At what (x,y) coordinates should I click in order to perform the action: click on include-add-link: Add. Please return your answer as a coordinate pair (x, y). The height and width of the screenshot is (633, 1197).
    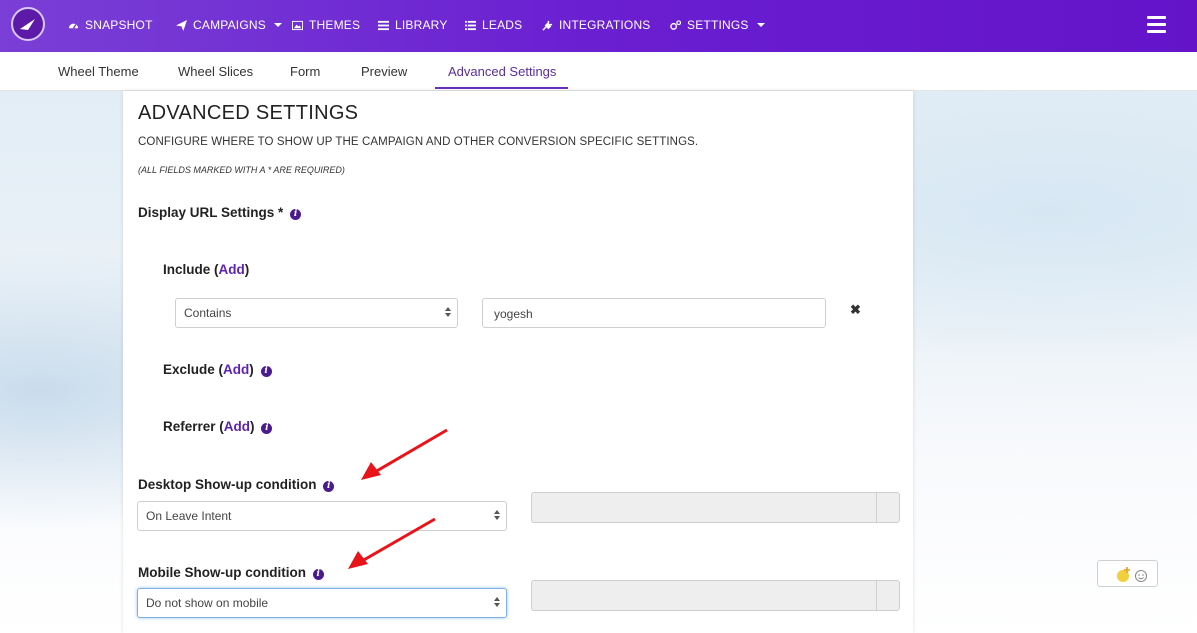
    Looking at the image, I should click on (232, 269).